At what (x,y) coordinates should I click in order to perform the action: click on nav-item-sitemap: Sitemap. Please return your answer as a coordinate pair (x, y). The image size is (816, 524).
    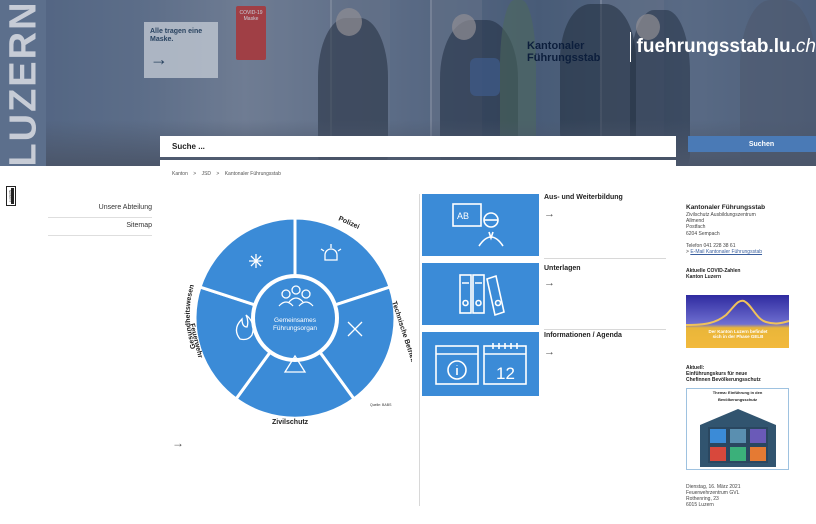
    Looking at the image, I should click on (100, 227).